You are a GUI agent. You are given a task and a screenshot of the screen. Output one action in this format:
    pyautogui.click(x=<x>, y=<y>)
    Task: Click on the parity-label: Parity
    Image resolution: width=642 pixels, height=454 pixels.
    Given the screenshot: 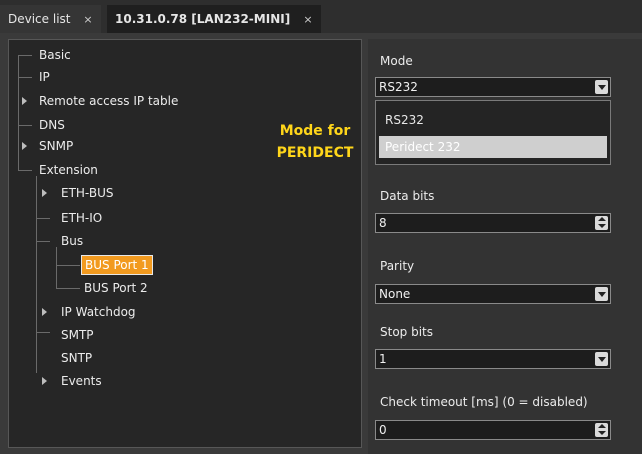 What is the action you would take?
    pyautogui.click(x=397, y=266)
    